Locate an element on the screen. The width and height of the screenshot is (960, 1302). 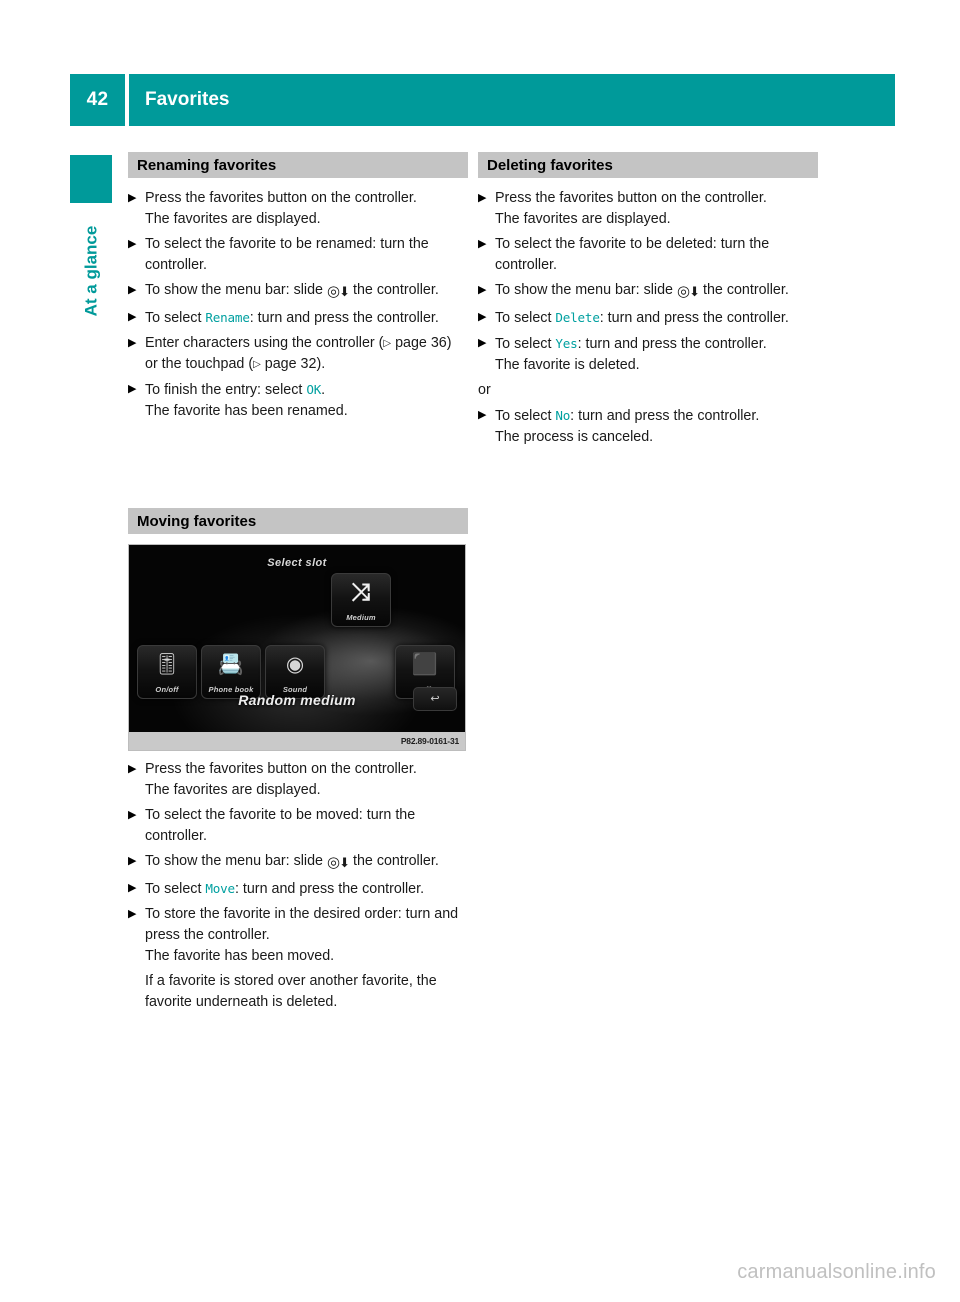
menu-term: Move is located at coordinates (220, 888).